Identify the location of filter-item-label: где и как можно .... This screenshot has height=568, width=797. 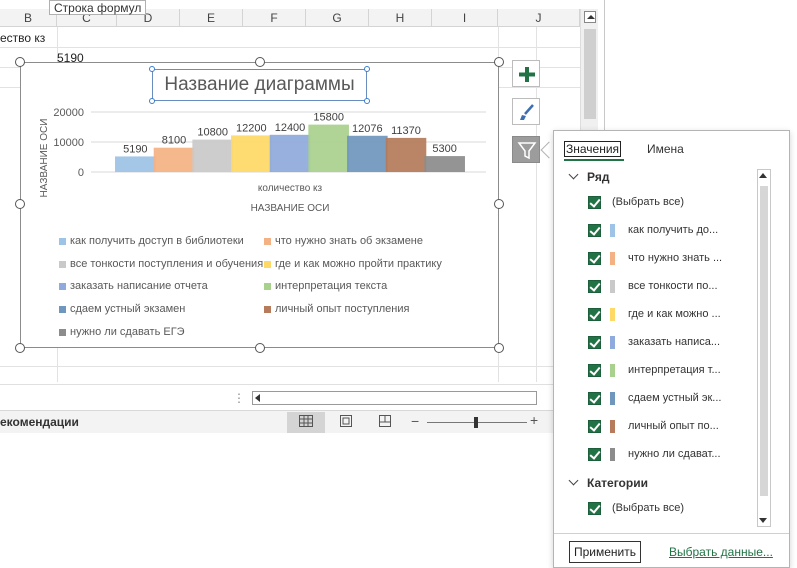
(674, 314).